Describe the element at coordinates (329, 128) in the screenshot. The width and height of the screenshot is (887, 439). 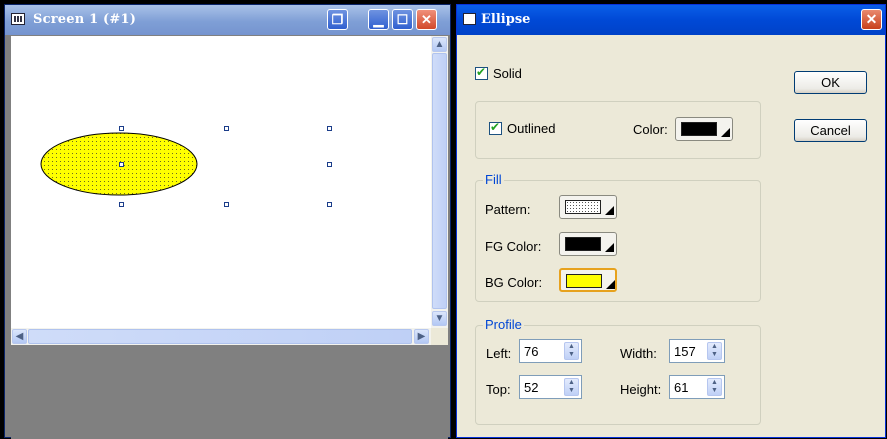
I see `resize-handle-ne` at that location.